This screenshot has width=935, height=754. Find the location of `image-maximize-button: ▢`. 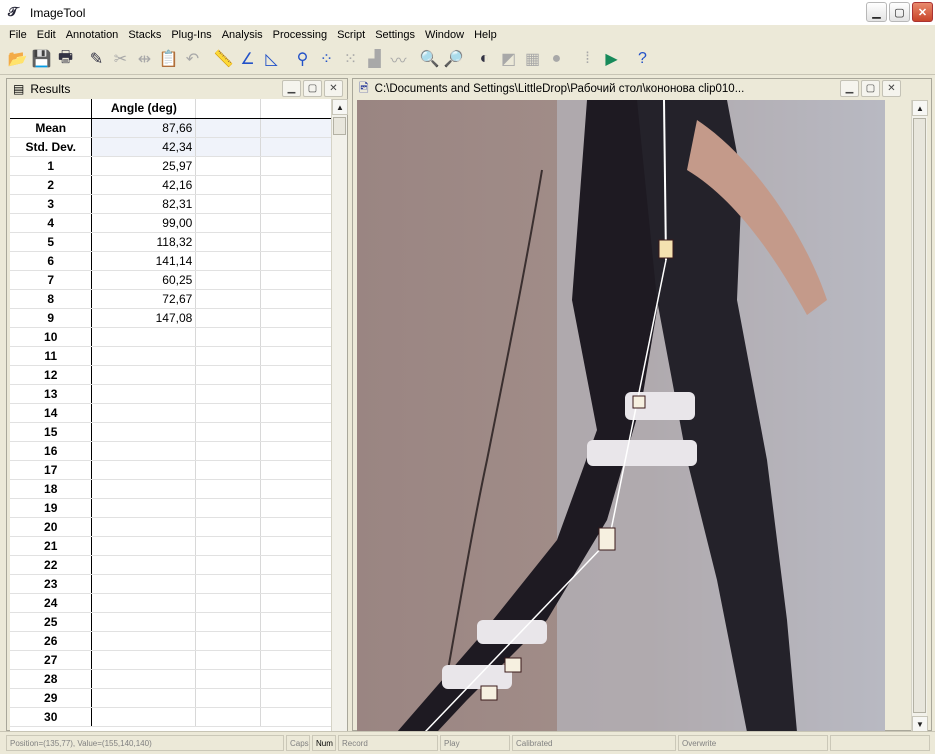

image-maximize-button: ▢ is located at coordinates (870, 88).